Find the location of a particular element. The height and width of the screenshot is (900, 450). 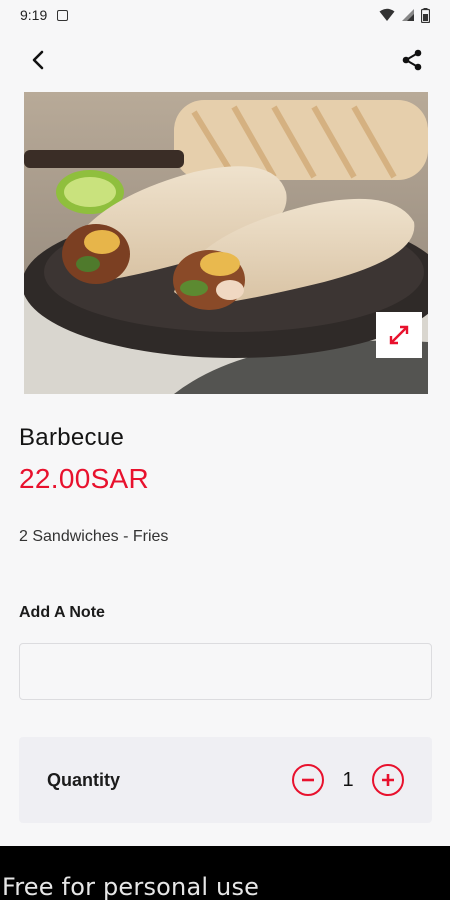

decrement-button is located at coordinates (308, 780).